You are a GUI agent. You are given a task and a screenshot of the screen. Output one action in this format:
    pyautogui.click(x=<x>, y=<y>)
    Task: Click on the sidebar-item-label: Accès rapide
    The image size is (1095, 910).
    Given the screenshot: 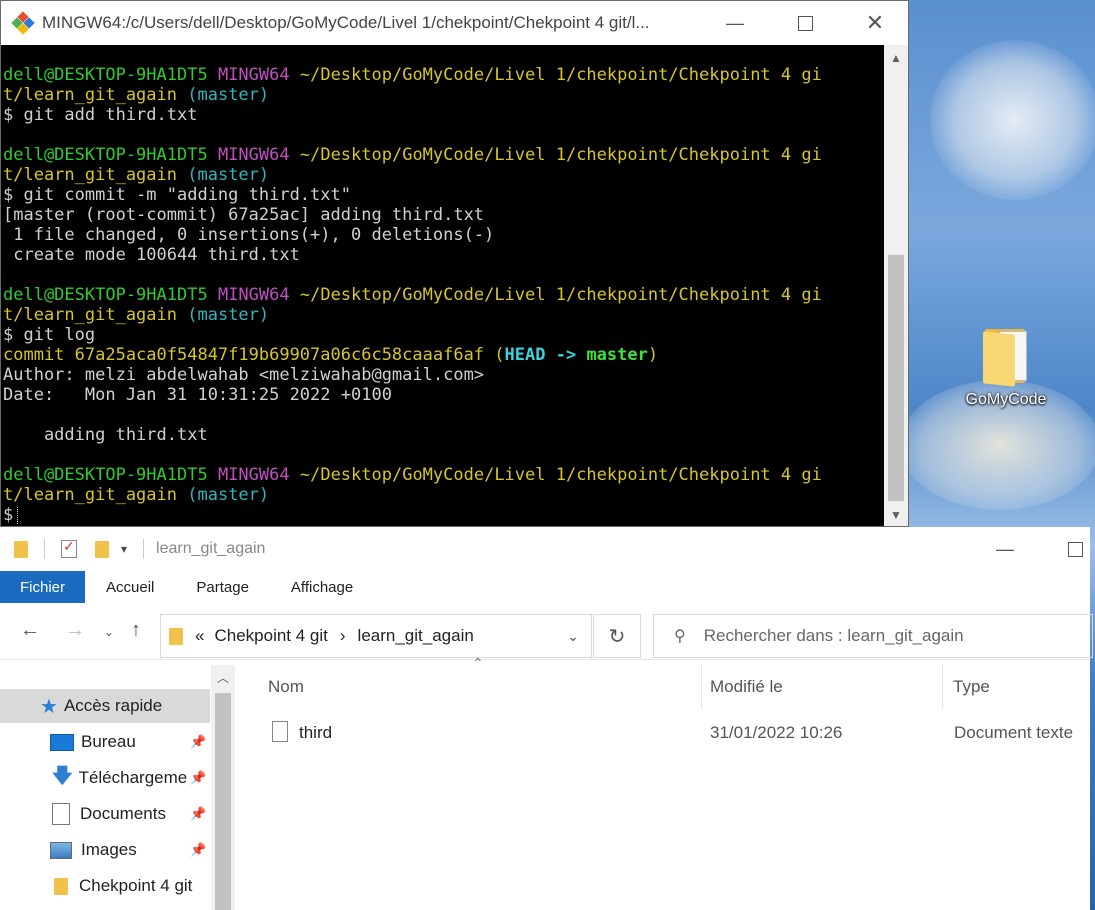 What is the action you would take?
    pyautogui.click(x=113, y=705)
    